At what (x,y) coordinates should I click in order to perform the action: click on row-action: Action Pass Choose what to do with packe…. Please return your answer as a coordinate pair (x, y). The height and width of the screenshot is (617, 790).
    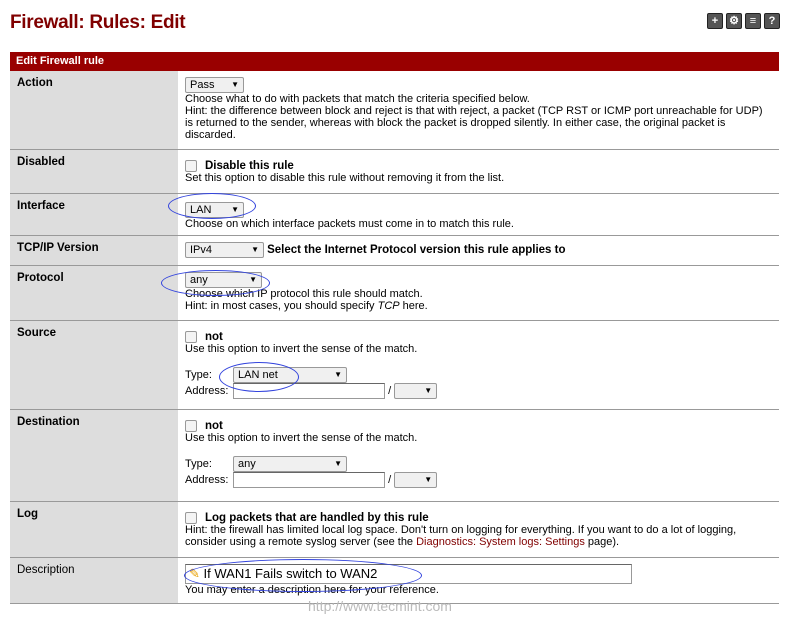
    Looking at the image, I should click on (394, 110).